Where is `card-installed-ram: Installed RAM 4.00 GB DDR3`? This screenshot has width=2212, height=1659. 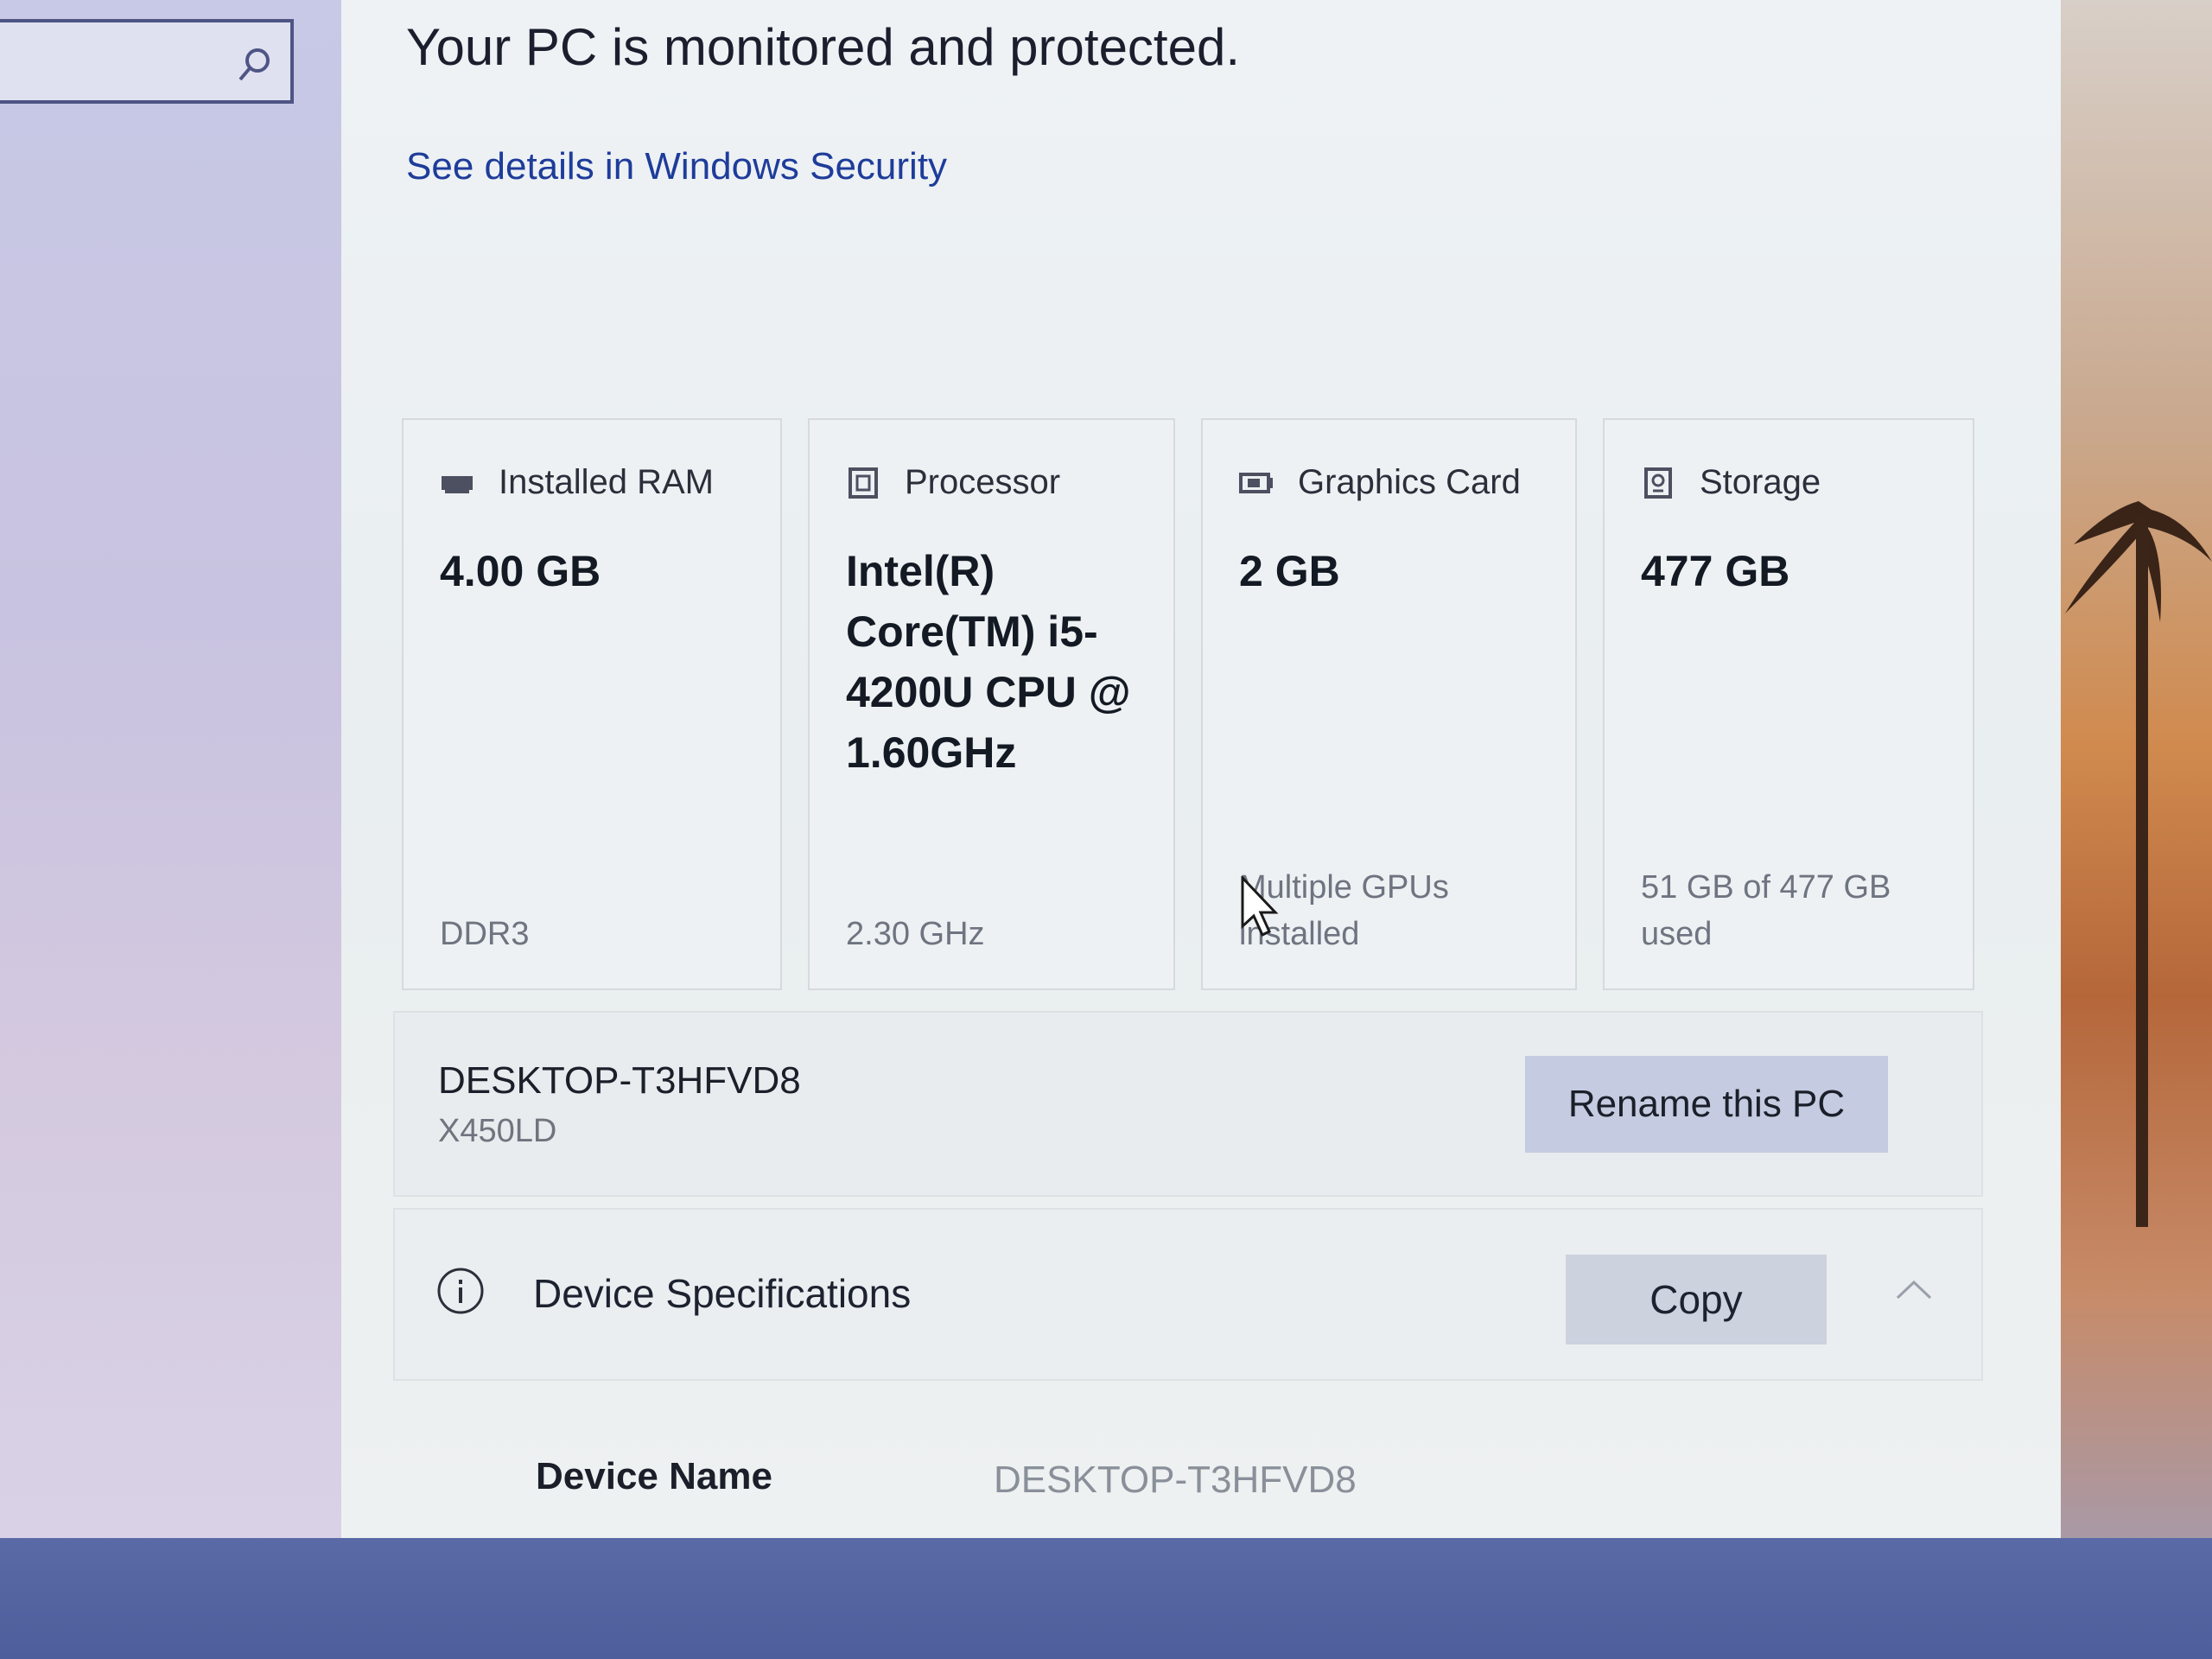 card-installed-ram: Installed RAM 4.00 GB DDR3 is located at coordinates (592, 704).